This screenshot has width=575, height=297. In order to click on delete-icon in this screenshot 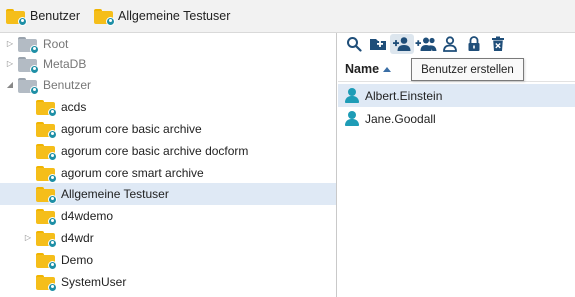, I will do `click(498, 43)`.